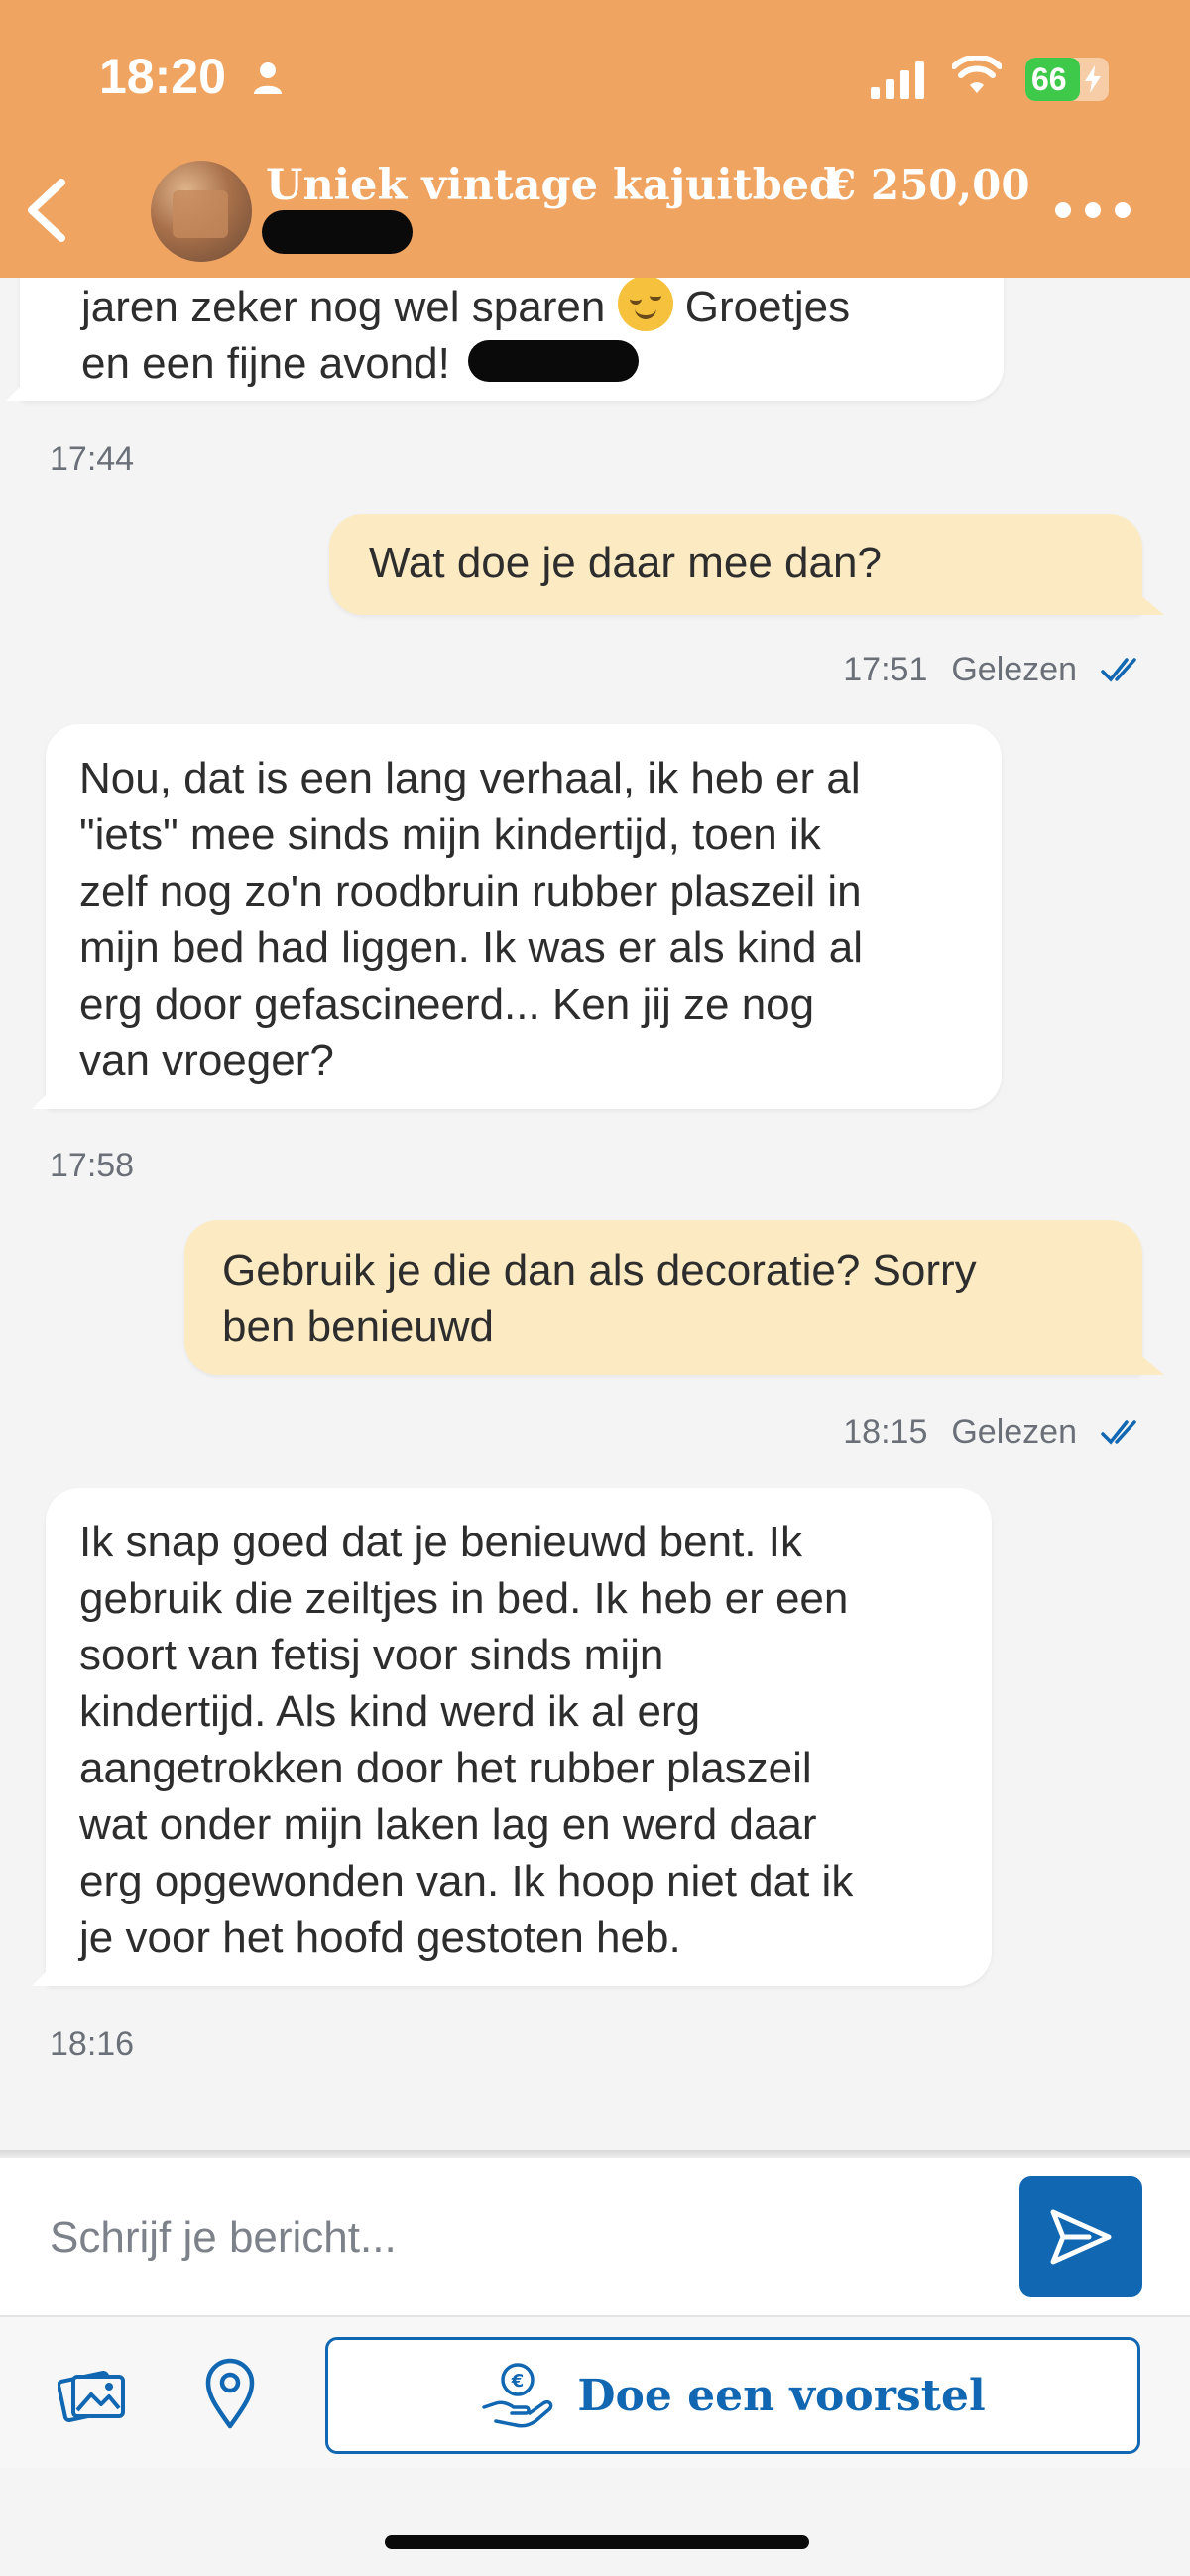 This screenshot has height=2576, width=1190. Describe the element at coordinates (337, 232) in the screenshot. I see `redacted-seller-name` at that location.